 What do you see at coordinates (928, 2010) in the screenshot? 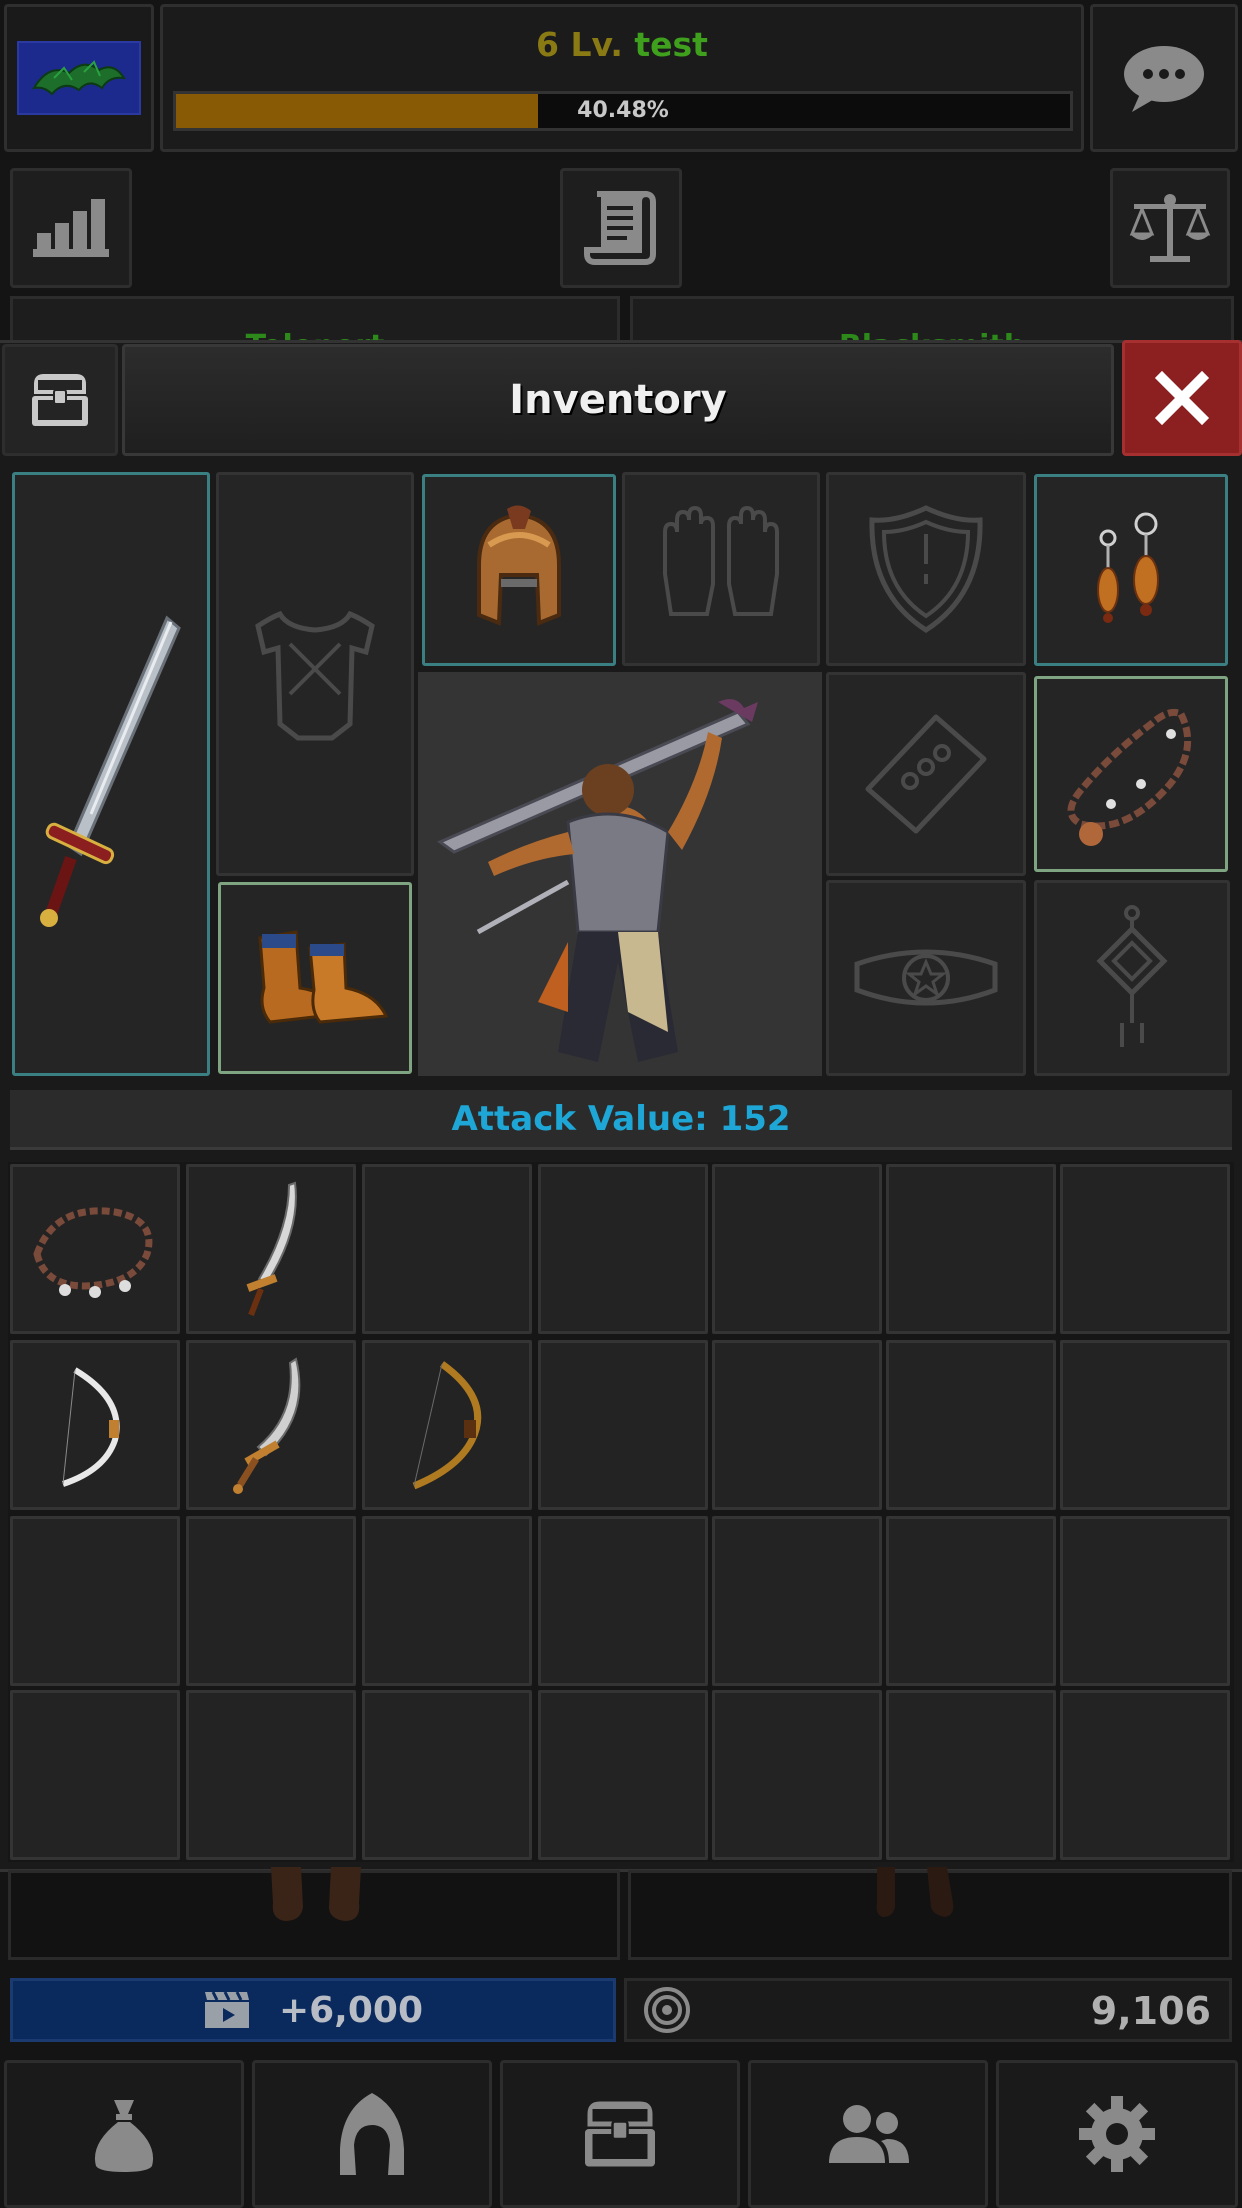
I see `coin-balance: 9,106` at bounding box center [928, 2010].